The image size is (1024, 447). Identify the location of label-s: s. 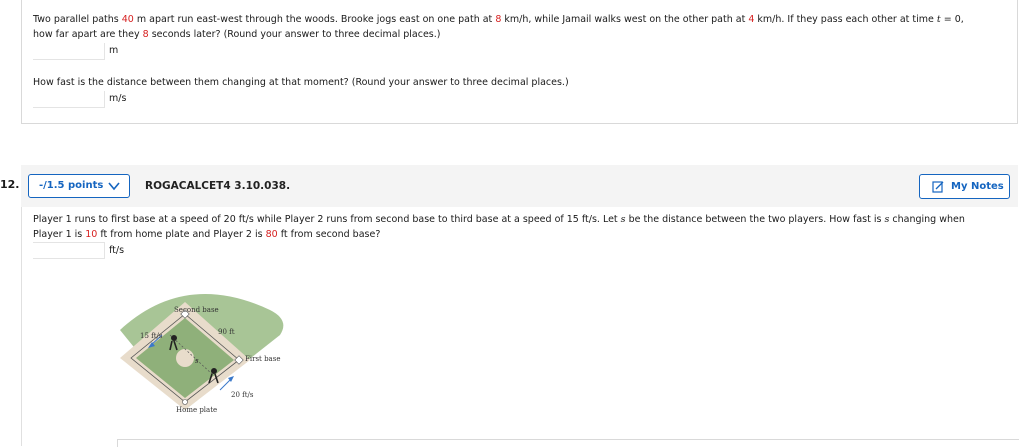
(197, 361).